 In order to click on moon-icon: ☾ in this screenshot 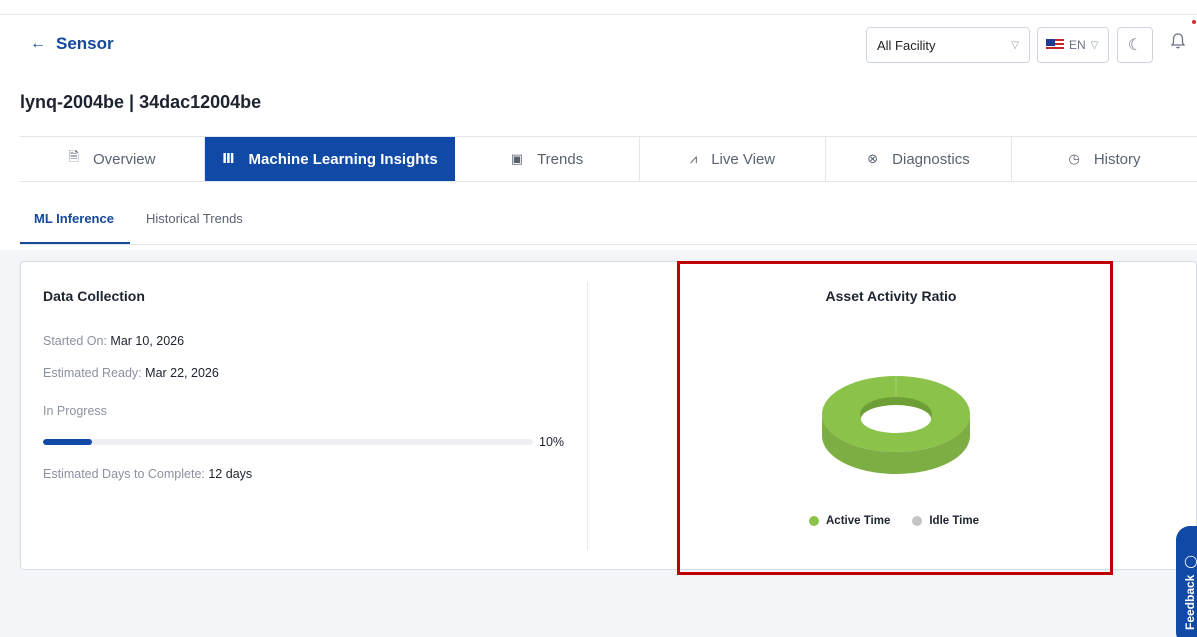, I will do `click(1135, 45)`.